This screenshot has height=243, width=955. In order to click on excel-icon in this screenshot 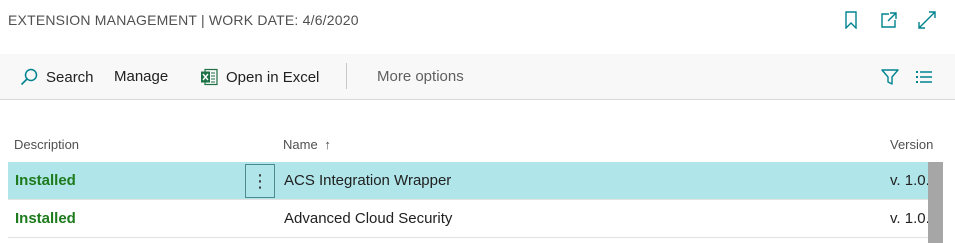, I will do `click(209, 77)`.